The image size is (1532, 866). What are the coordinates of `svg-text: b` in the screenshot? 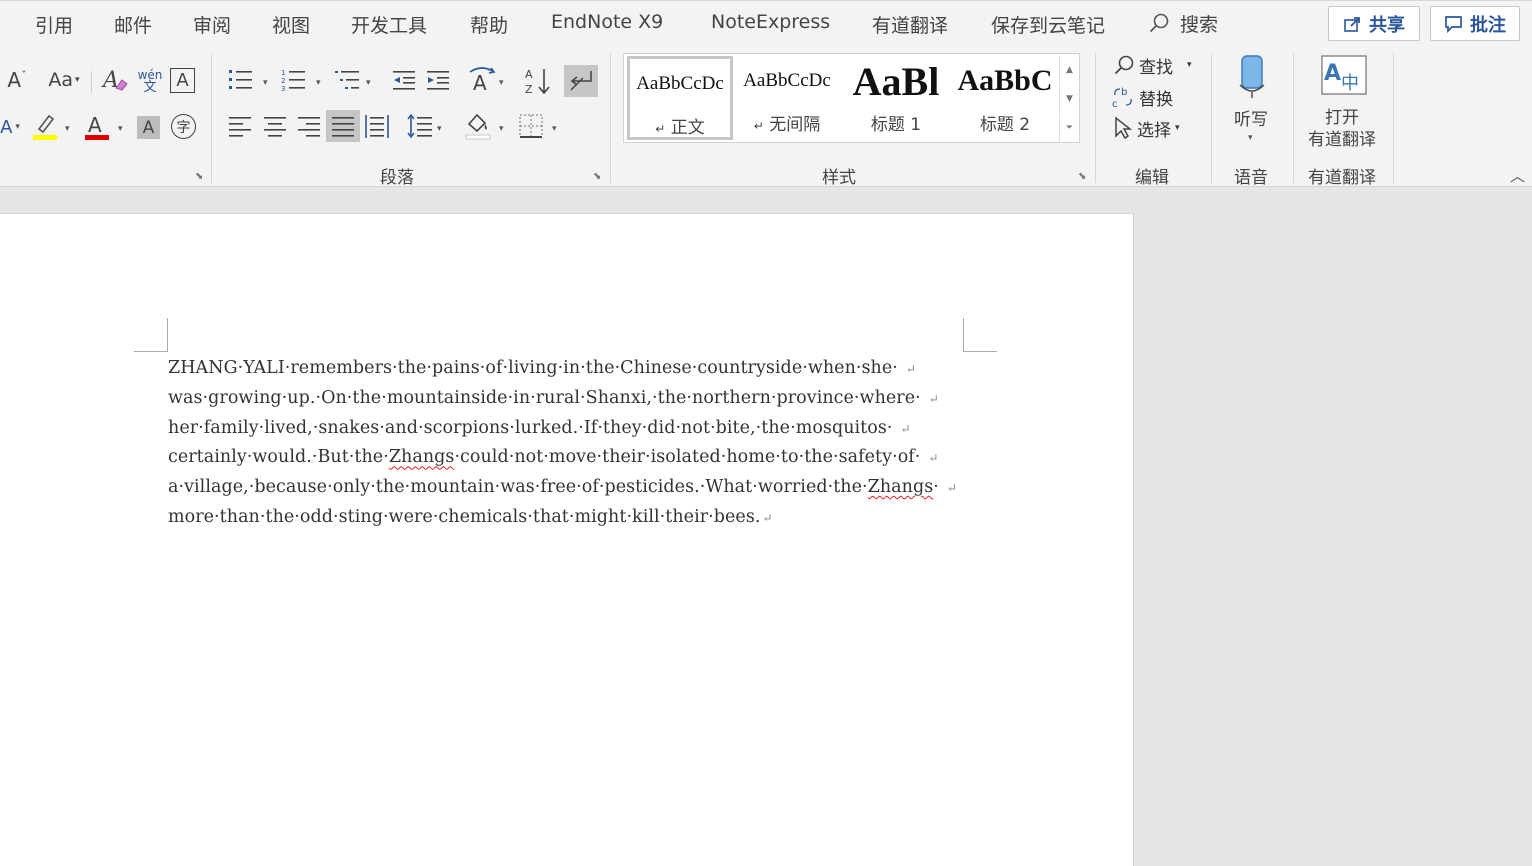 It's located at (1124, 92).